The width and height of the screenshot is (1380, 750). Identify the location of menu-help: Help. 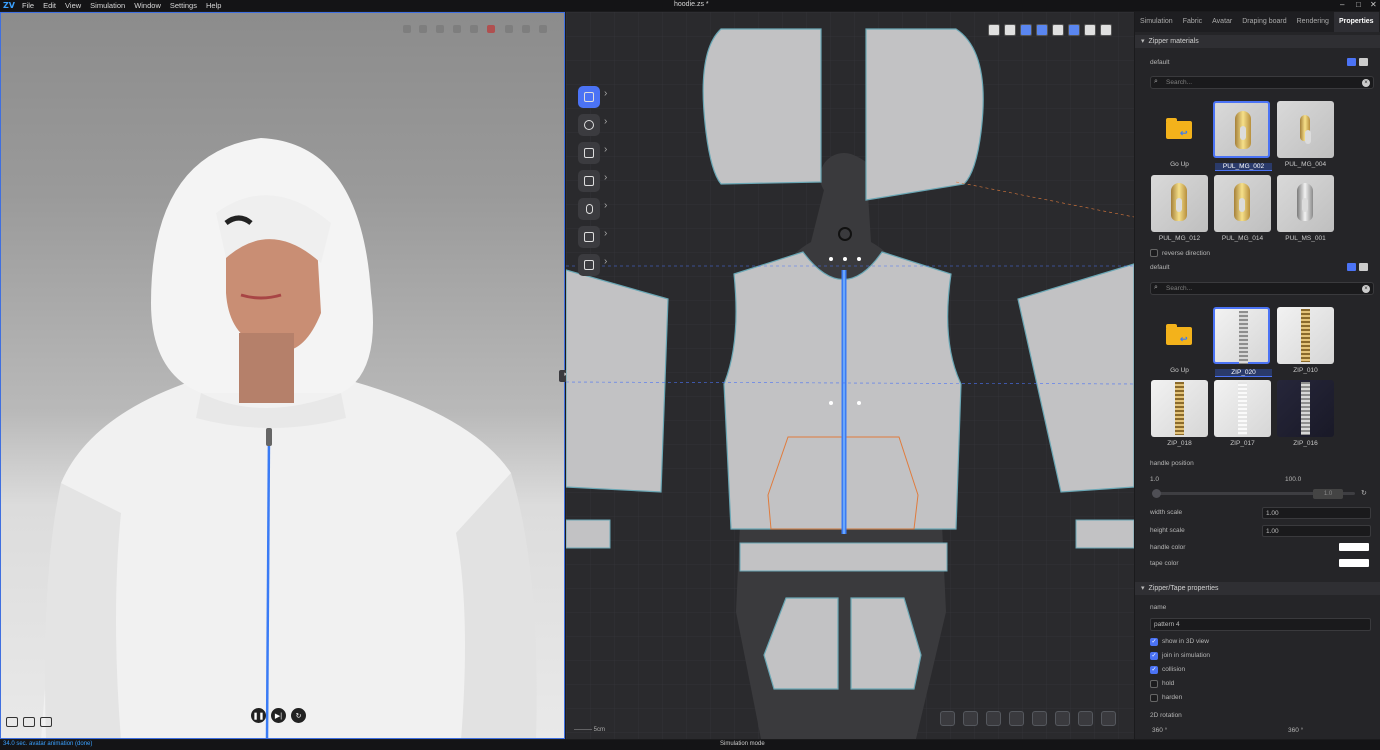
(213, 5).